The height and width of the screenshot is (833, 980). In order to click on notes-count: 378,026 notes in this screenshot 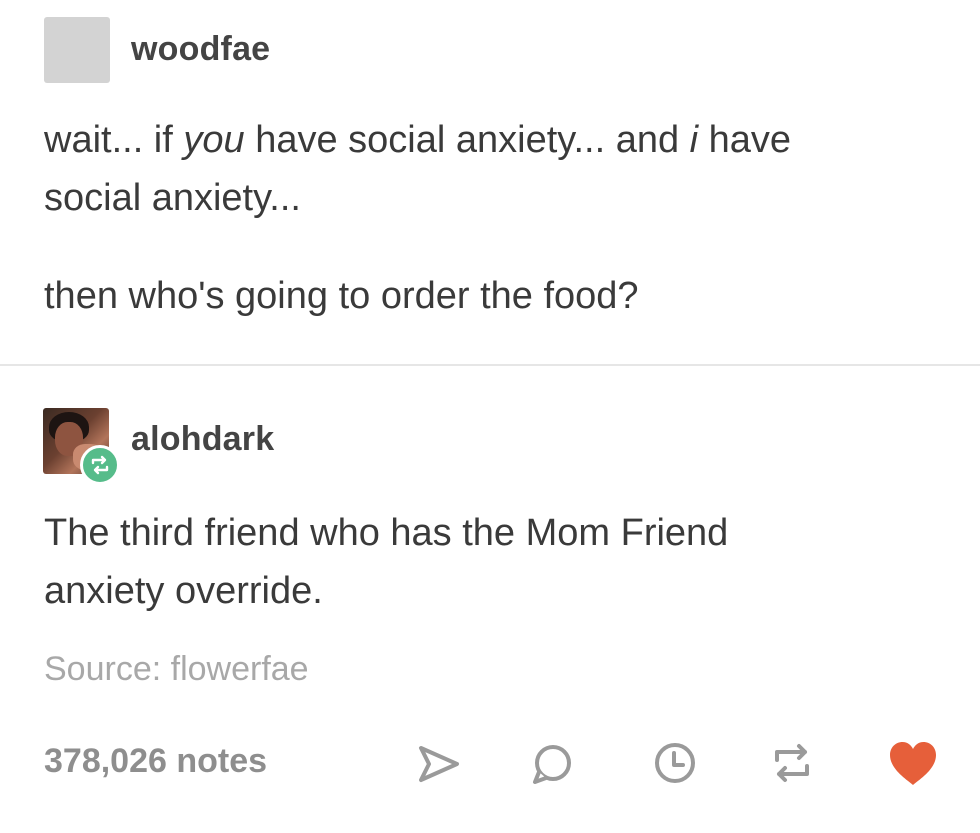, I will do `click(155, 761)`.